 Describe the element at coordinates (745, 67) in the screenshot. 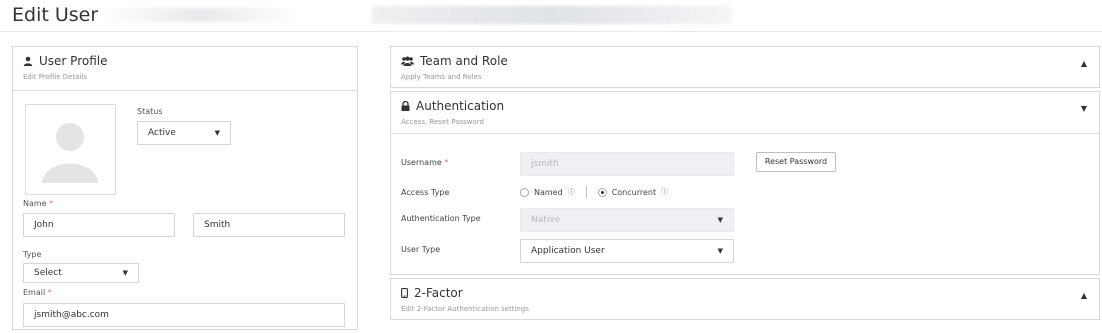

I see `team-role-panel: Team and Role Apply Teams and Roles ▲` at that location.